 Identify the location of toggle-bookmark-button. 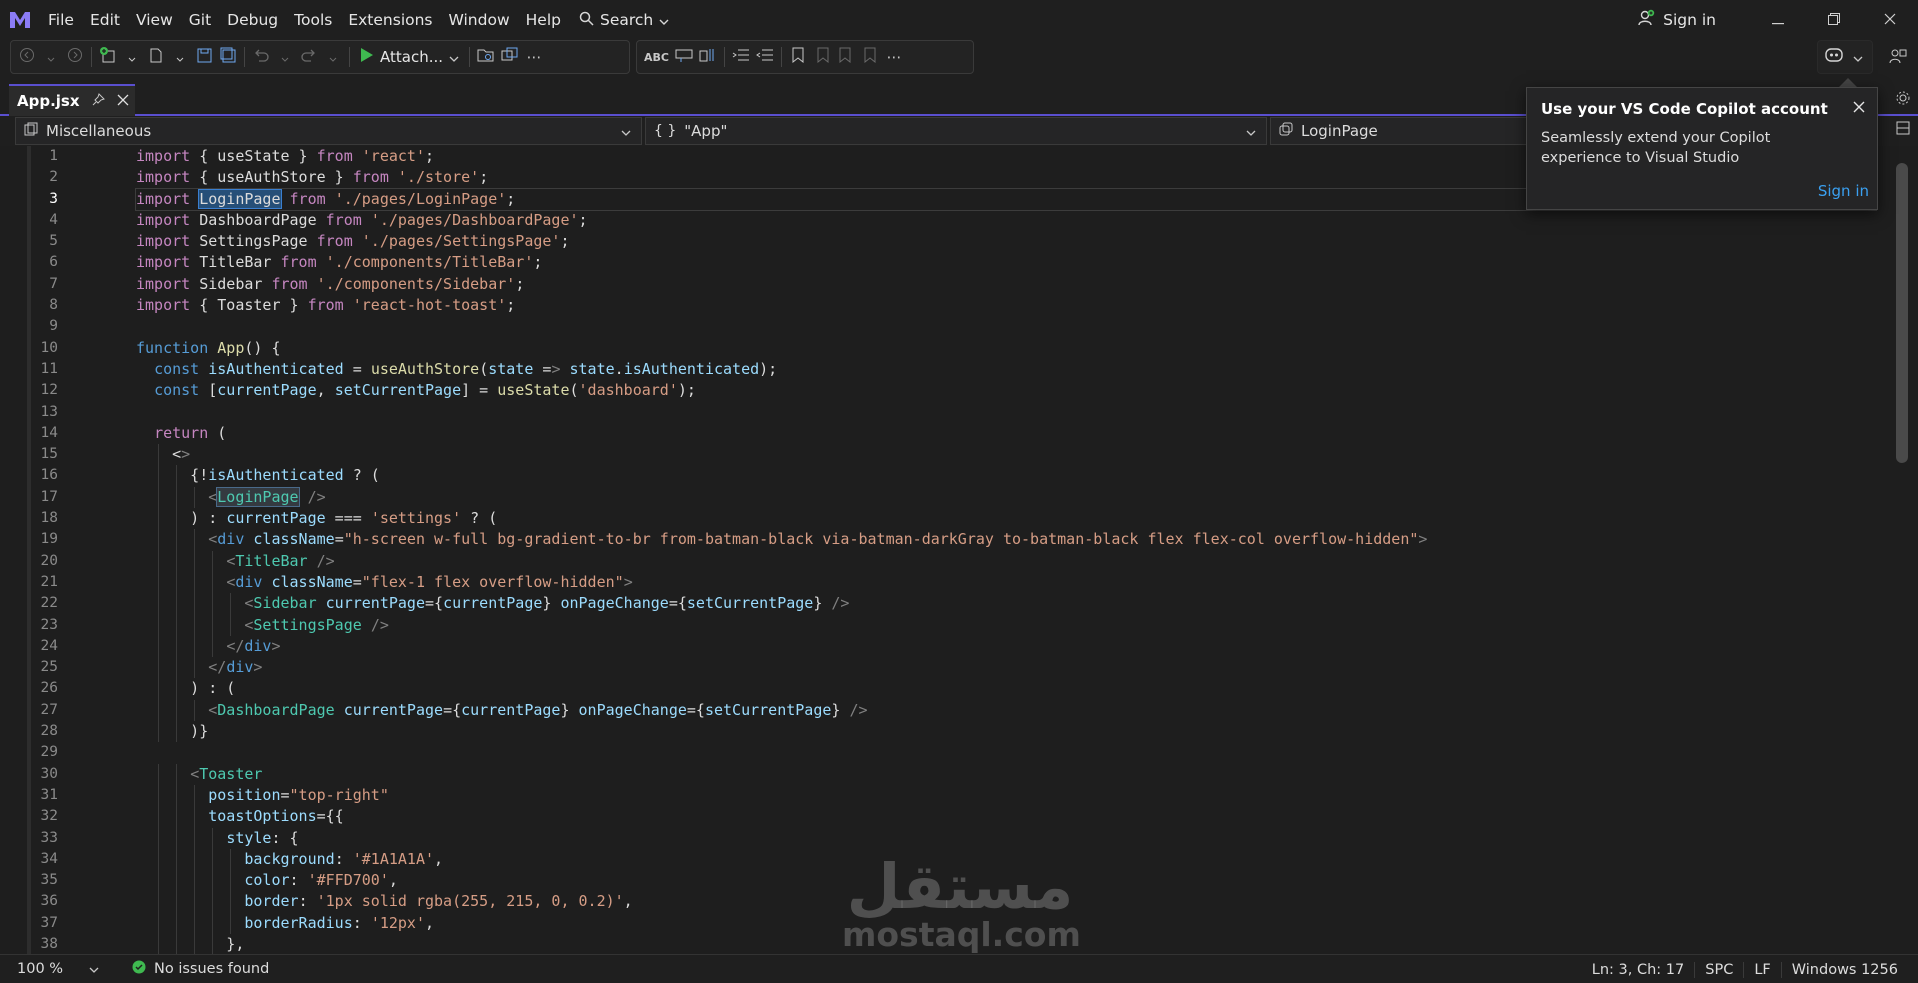
(798, 57).